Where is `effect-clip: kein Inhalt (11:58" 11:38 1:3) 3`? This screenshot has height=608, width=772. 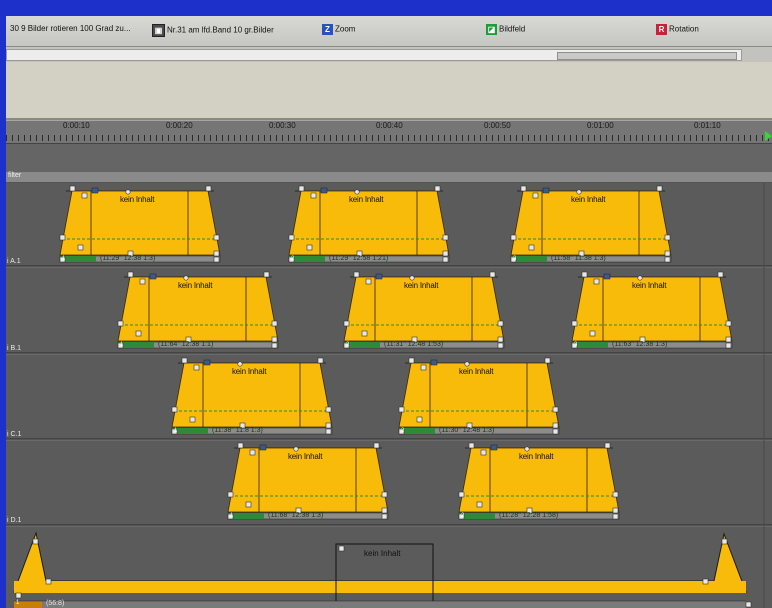
effect-clip: kein Inhalt (11:58" 11:38 1:3) 3 is located at coordinates (591, 226).